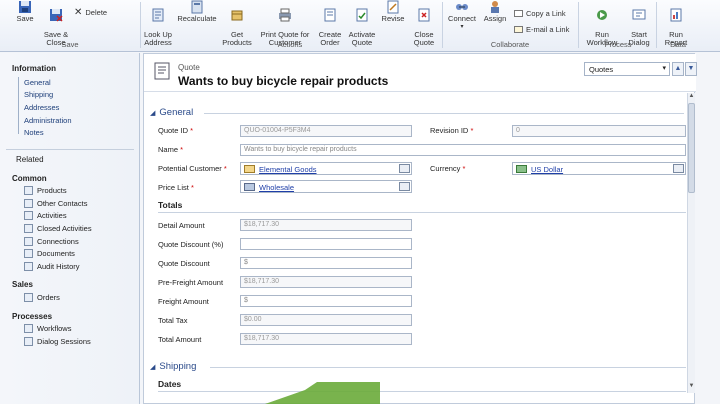 Image resolution: width=720 pixels, height=404 pixels. Describe the element at coordinates (463, 150) in the screenshot. I see `name-field: Wants to buy bicycle repair products` at that location.